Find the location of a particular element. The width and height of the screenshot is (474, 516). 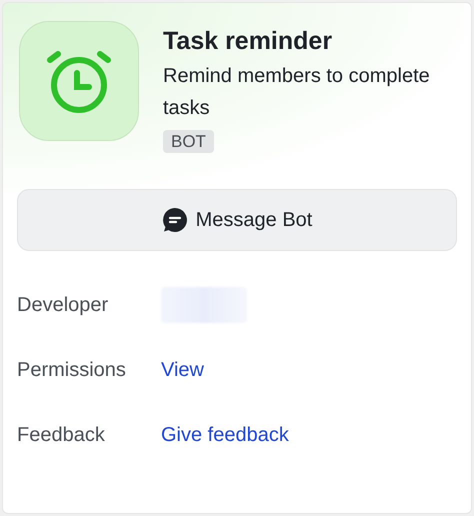

detail-label: Permissions is located at coordinates (72, 370).